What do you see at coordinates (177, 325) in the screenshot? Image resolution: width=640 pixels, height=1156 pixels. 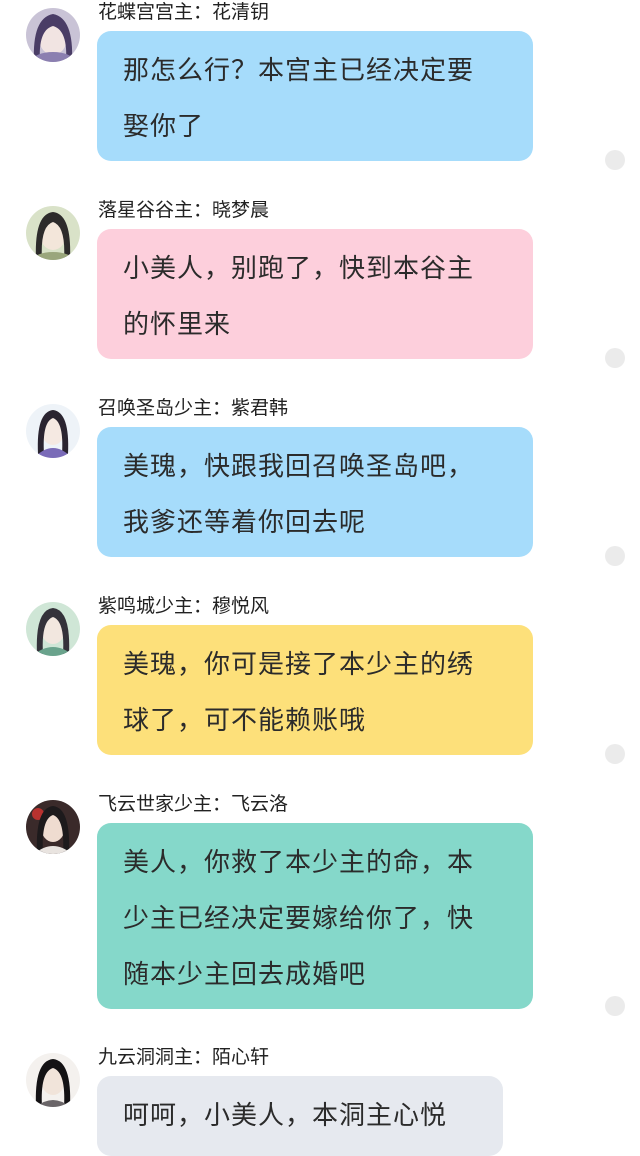 I see `message-text-line: 的怀里来` at bounding box center [177, 325].